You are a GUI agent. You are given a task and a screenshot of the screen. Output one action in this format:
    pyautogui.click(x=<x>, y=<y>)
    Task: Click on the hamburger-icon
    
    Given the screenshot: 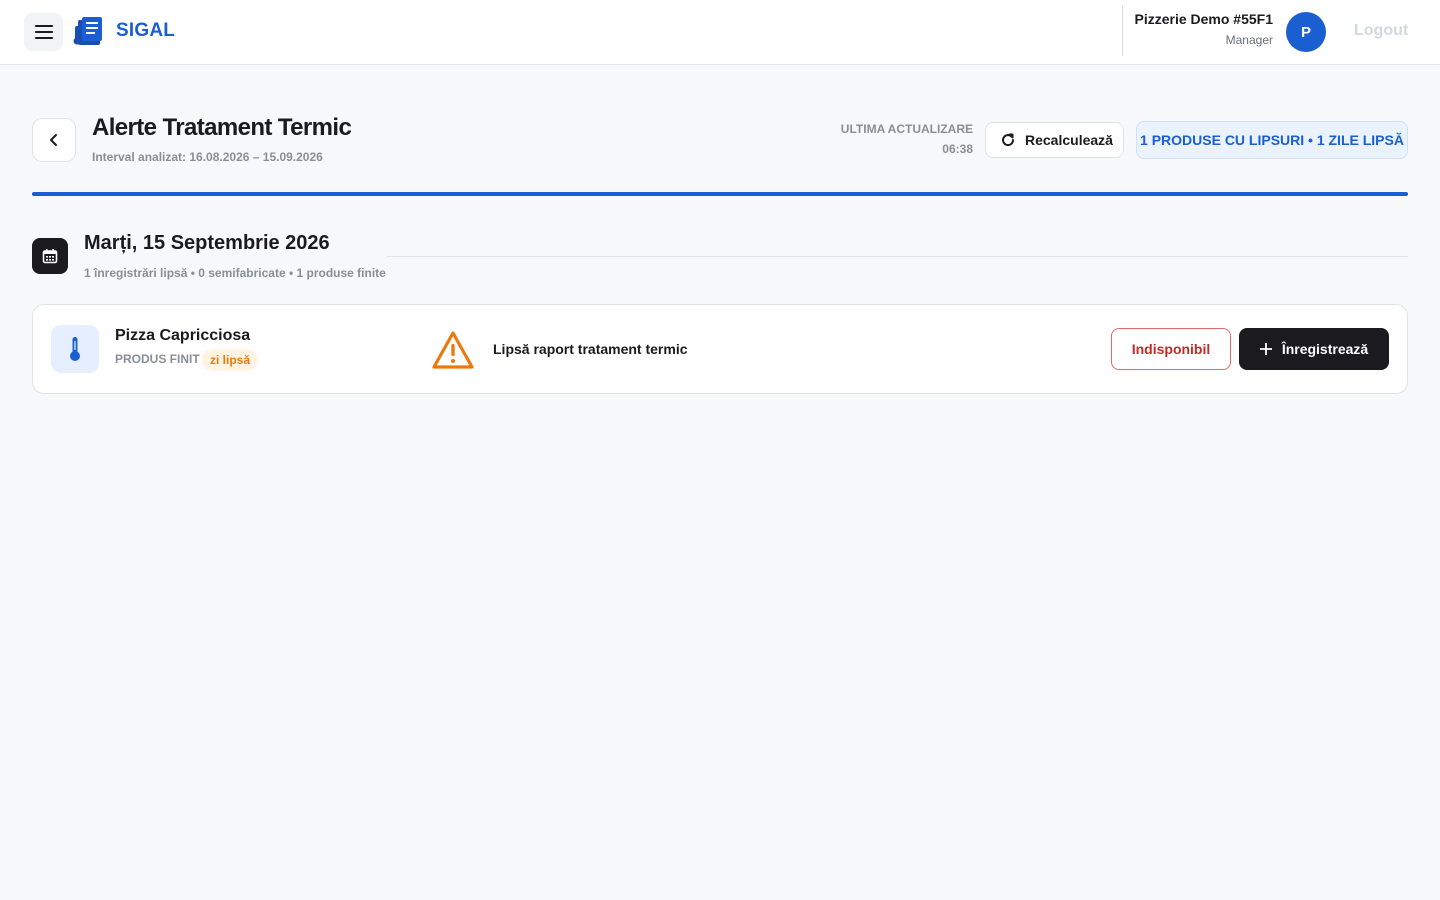 What is the action you would take?
    pyautogui.click(x=43, y=32)
    